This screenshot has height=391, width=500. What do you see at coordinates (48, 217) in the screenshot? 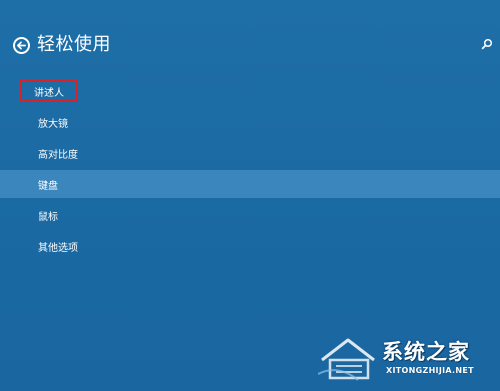
I see `menu-item-label: 鼠标` at bounding box center [48, 217].